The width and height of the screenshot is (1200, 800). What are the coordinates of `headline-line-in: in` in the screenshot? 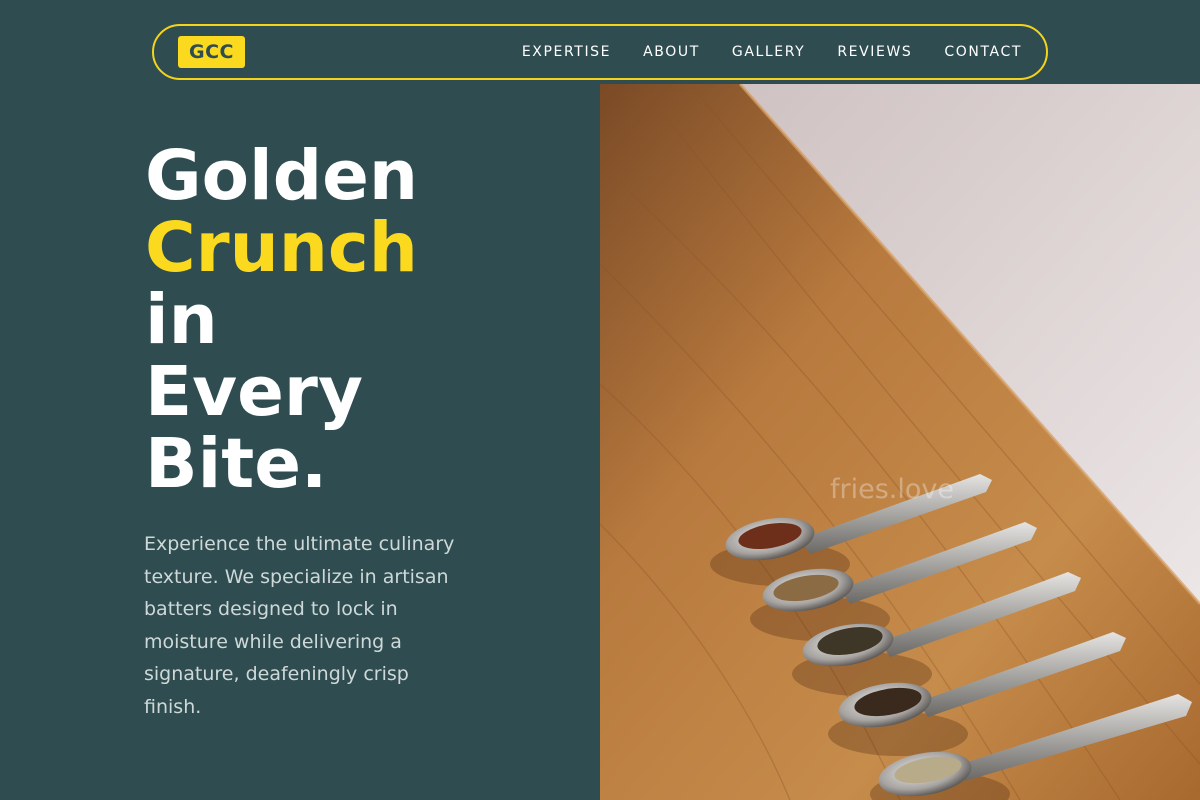 It's located at (181, 320).